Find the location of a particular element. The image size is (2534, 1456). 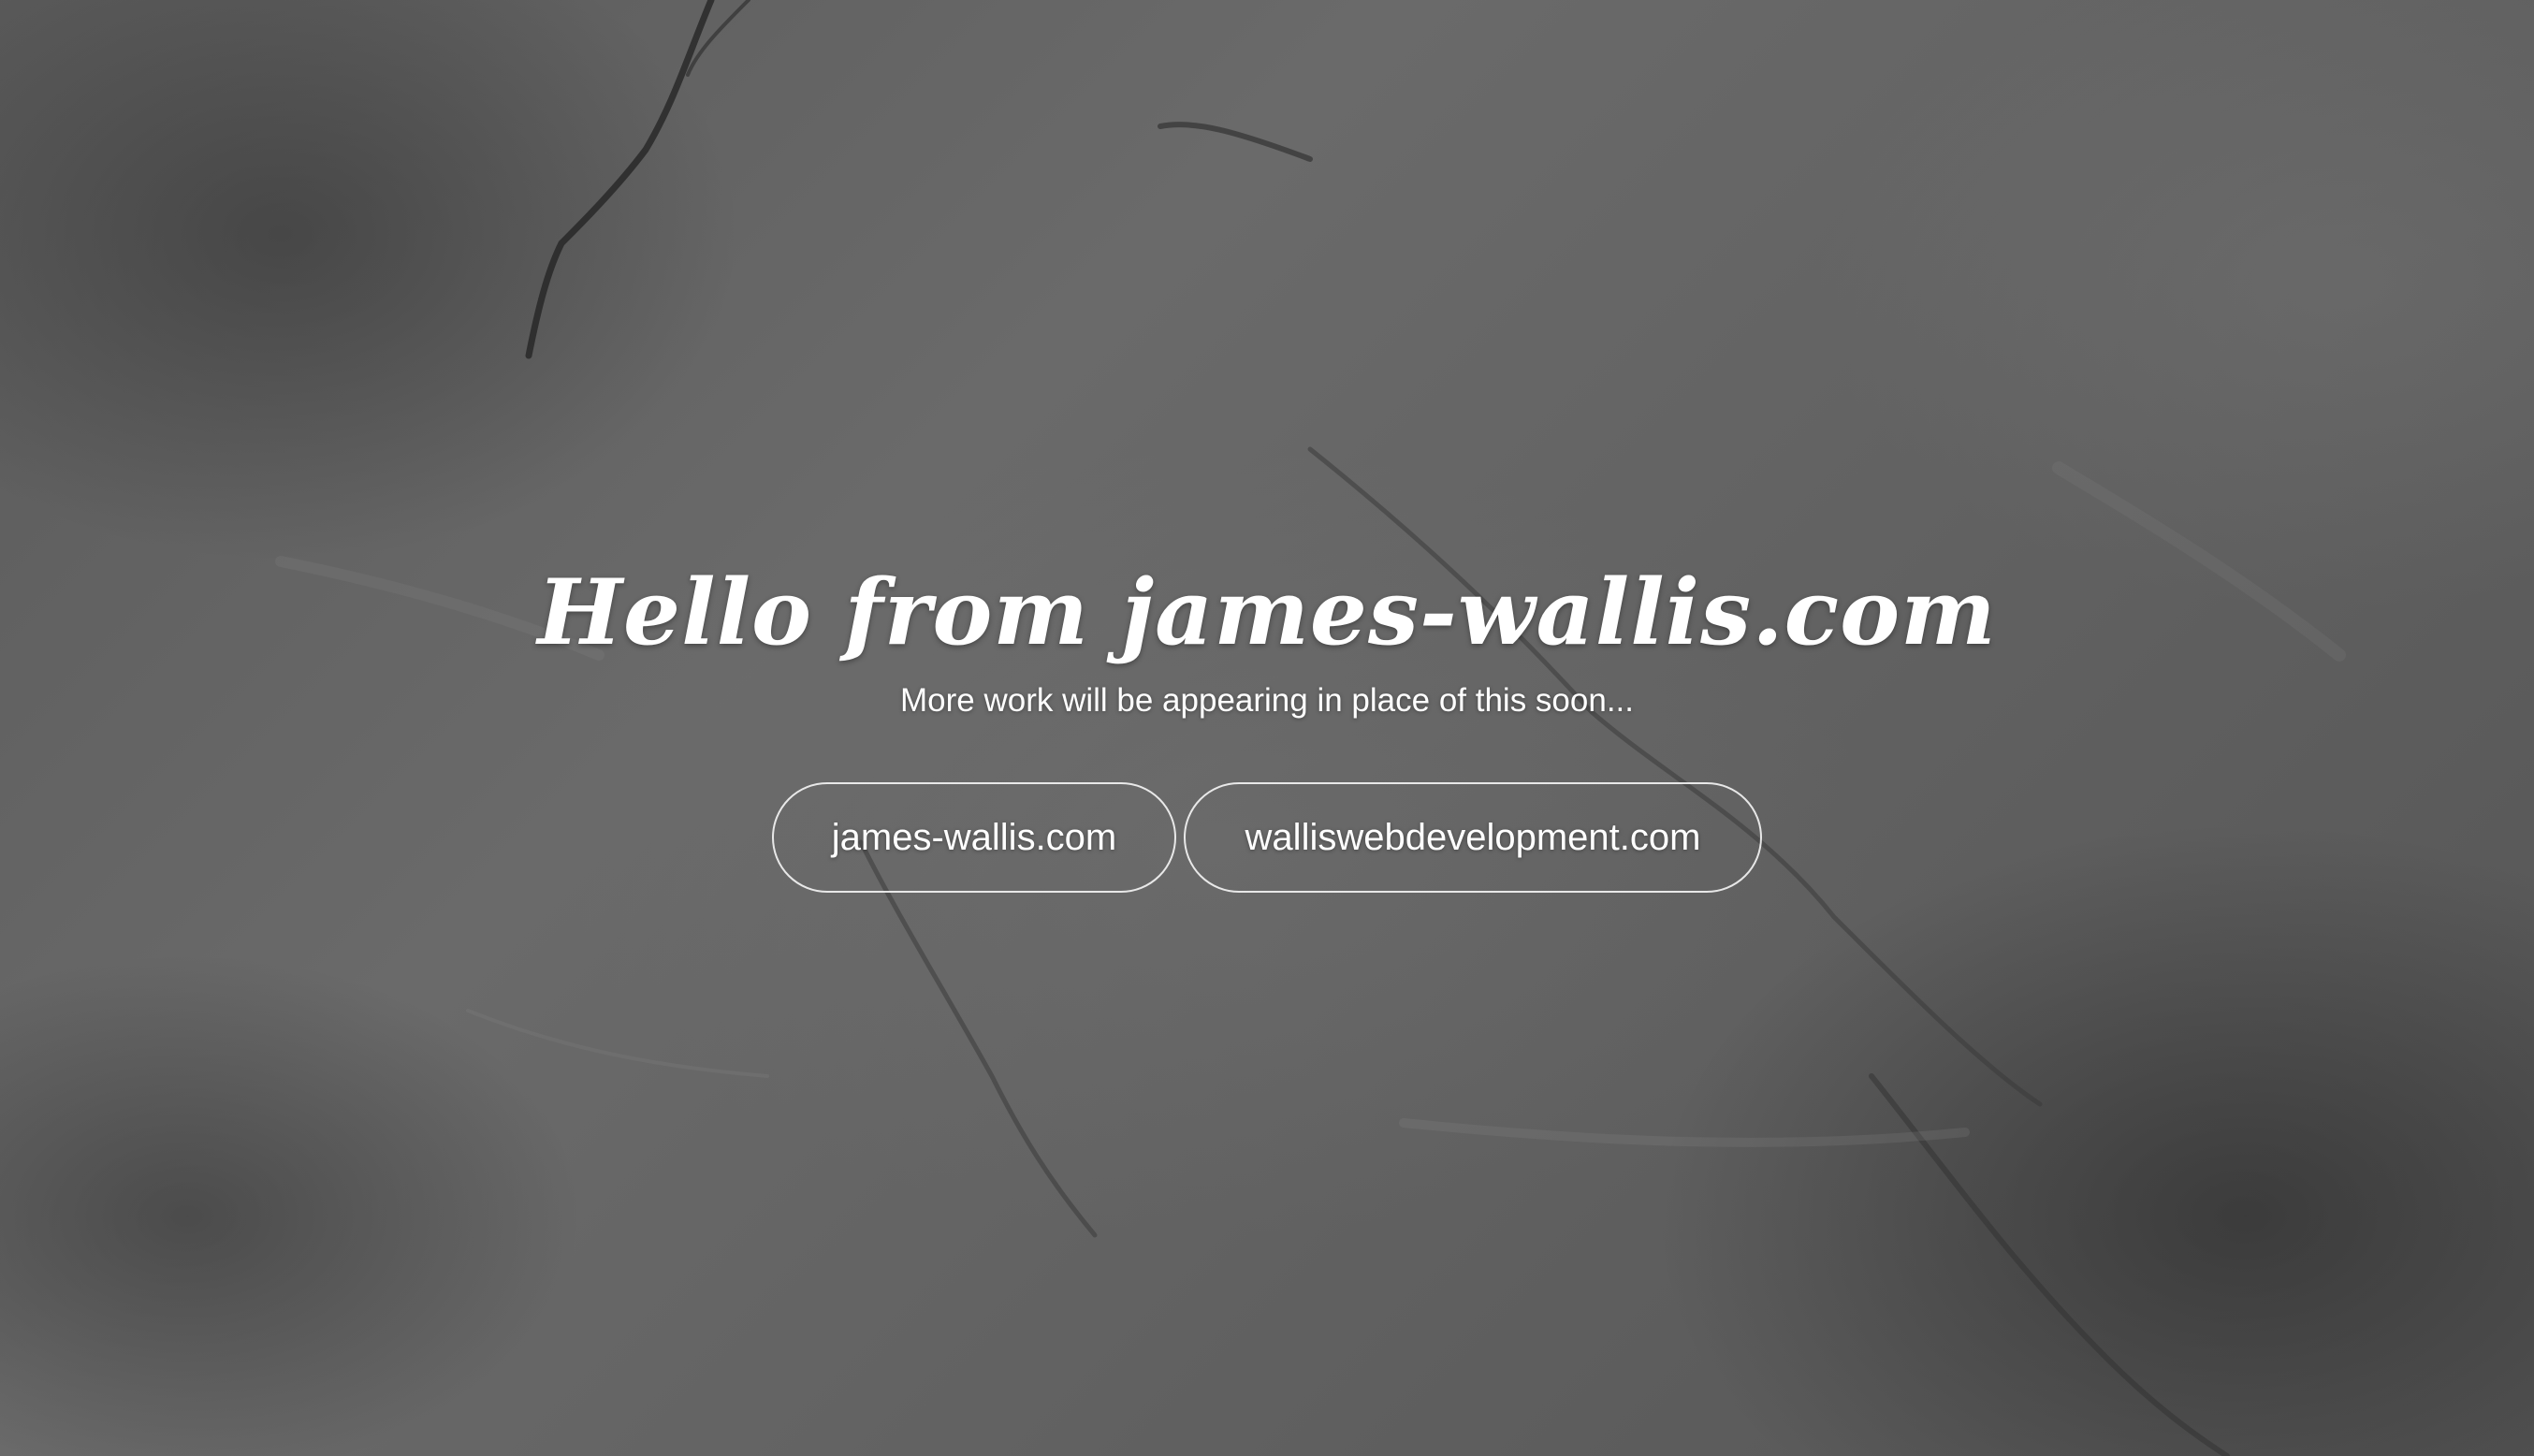

james-wallis-link-button: james-wallis.com is located at coordinates (974, 837).